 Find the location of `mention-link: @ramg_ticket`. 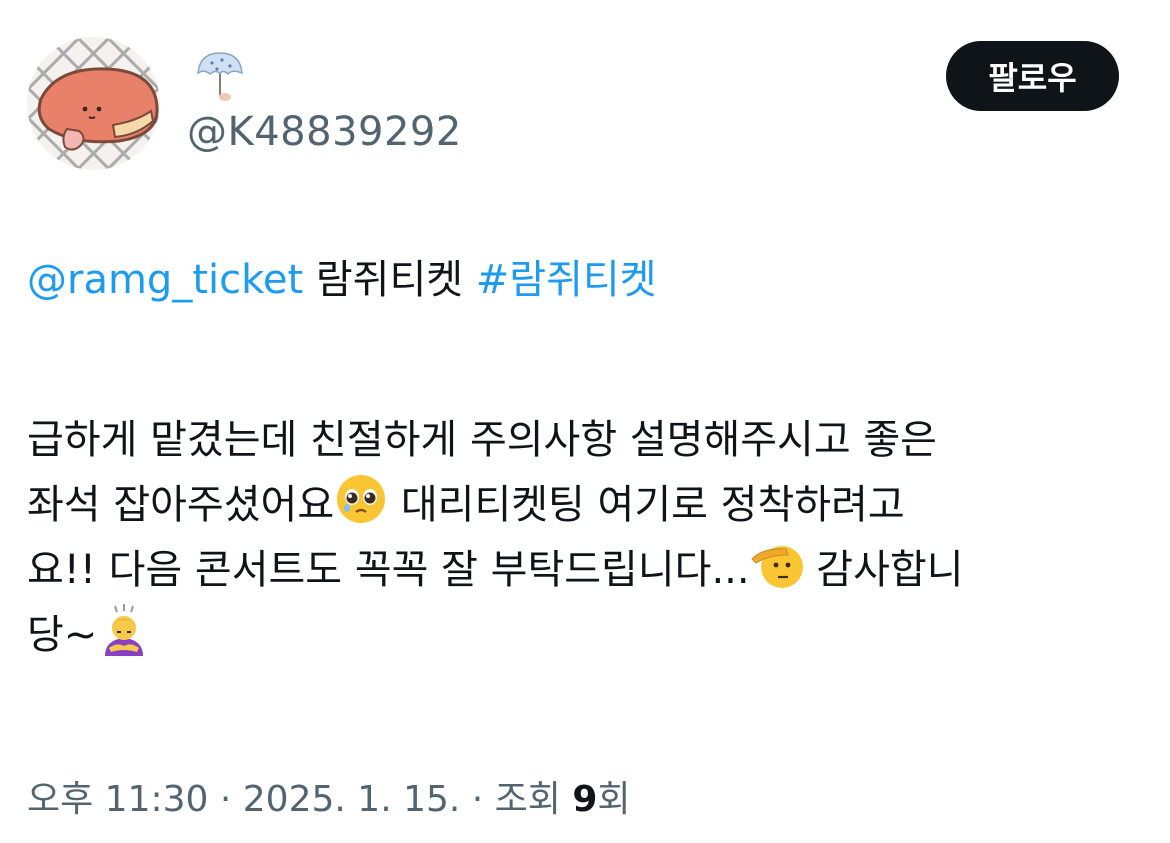

mention-link: @ramg_ticket is located at coordinates (165, 280).